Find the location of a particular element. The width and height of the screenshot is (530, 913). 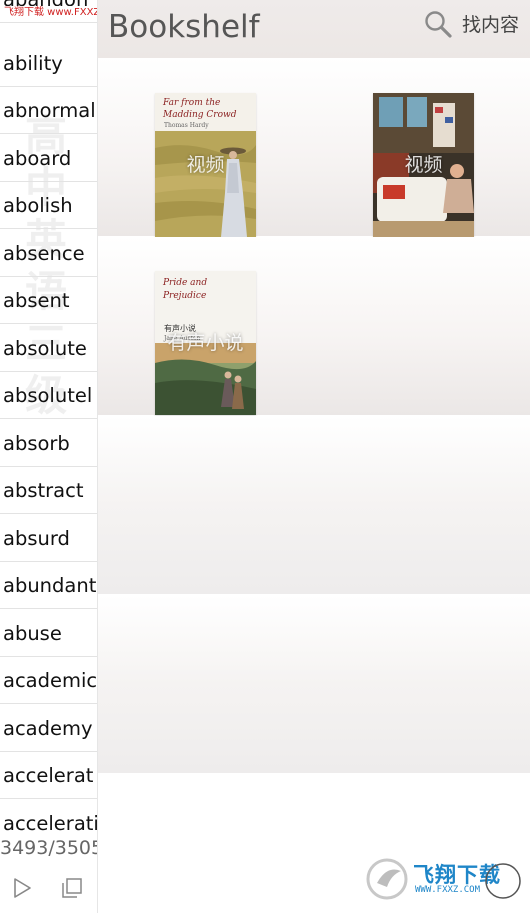

word-item: accelerat is located at coordinates (48, 775).